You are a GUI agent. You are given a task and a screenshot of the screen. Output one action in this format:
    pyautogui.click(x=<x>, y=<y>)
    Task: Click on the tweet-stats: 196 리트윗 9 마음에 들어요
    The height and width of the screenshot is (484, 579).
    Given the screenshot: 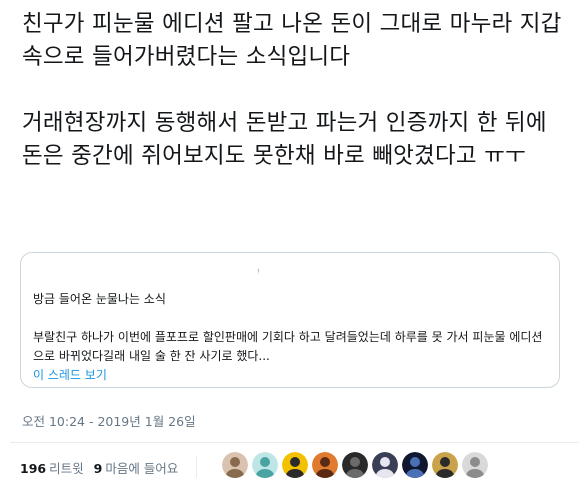 What is the action you would take?
    pyautogui.click(x=114, y=467)
    